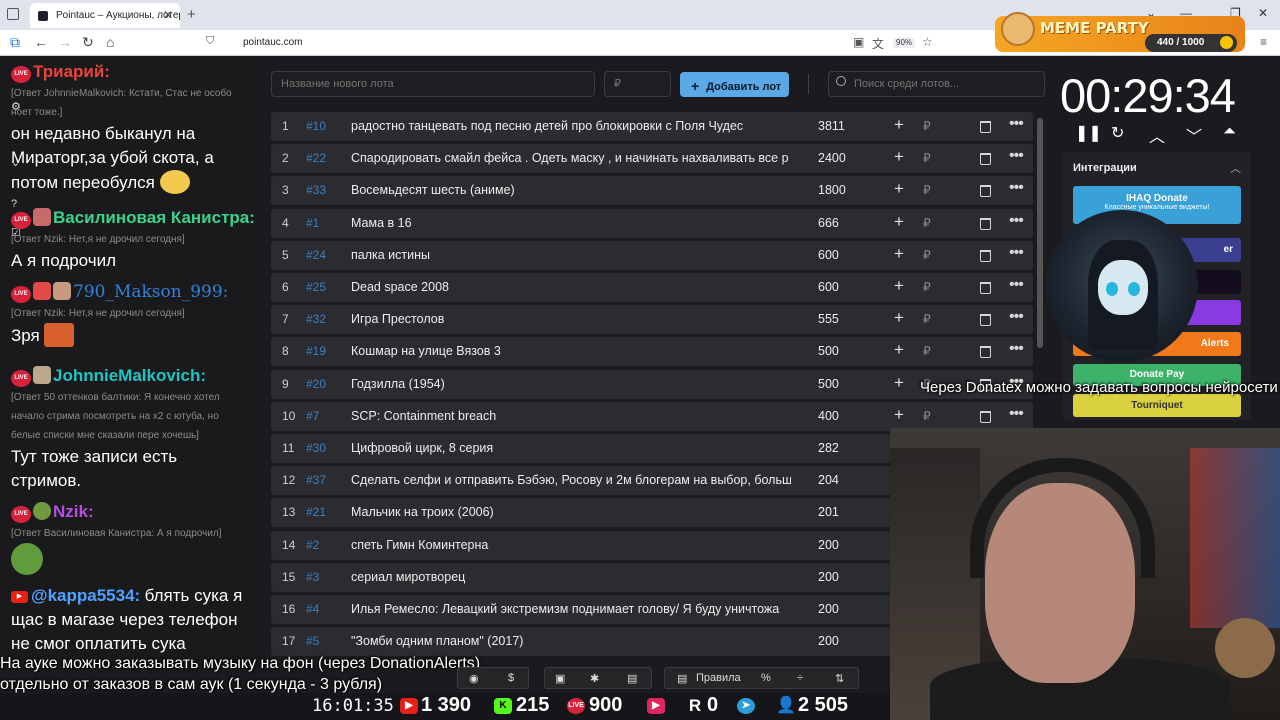  I want to click on reload-icon: ↻, so click(88, 42).